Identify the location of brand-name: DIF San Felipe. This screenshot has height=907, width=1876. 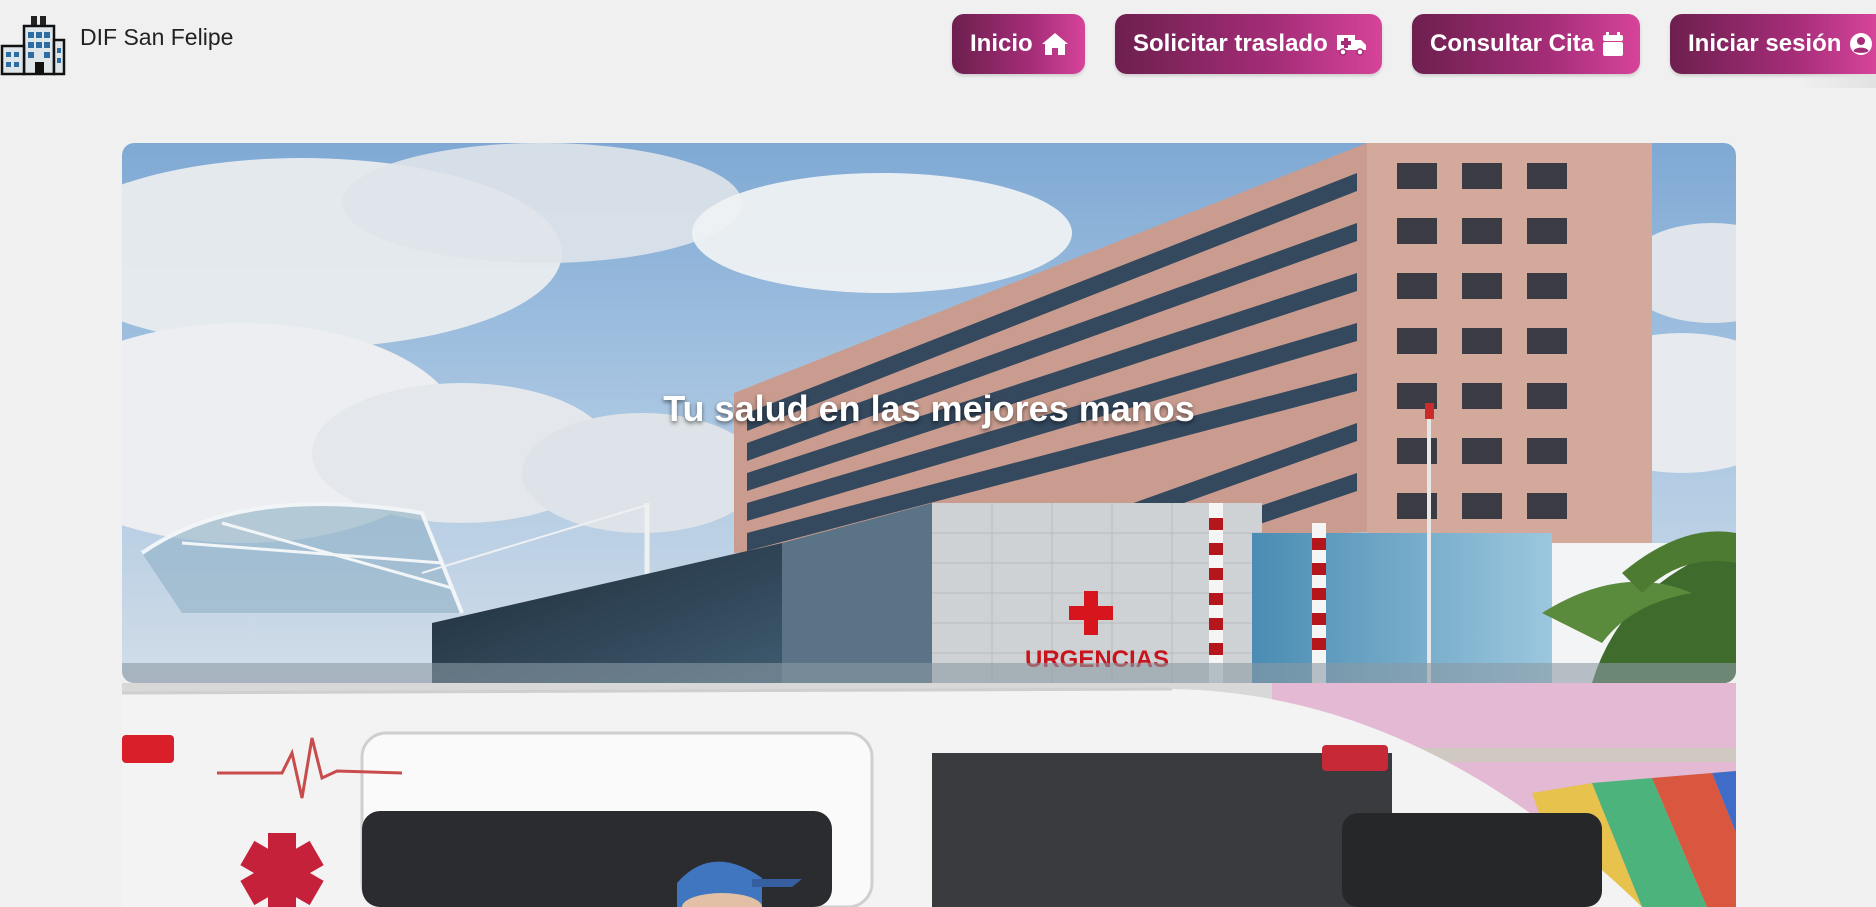
(157, 36).